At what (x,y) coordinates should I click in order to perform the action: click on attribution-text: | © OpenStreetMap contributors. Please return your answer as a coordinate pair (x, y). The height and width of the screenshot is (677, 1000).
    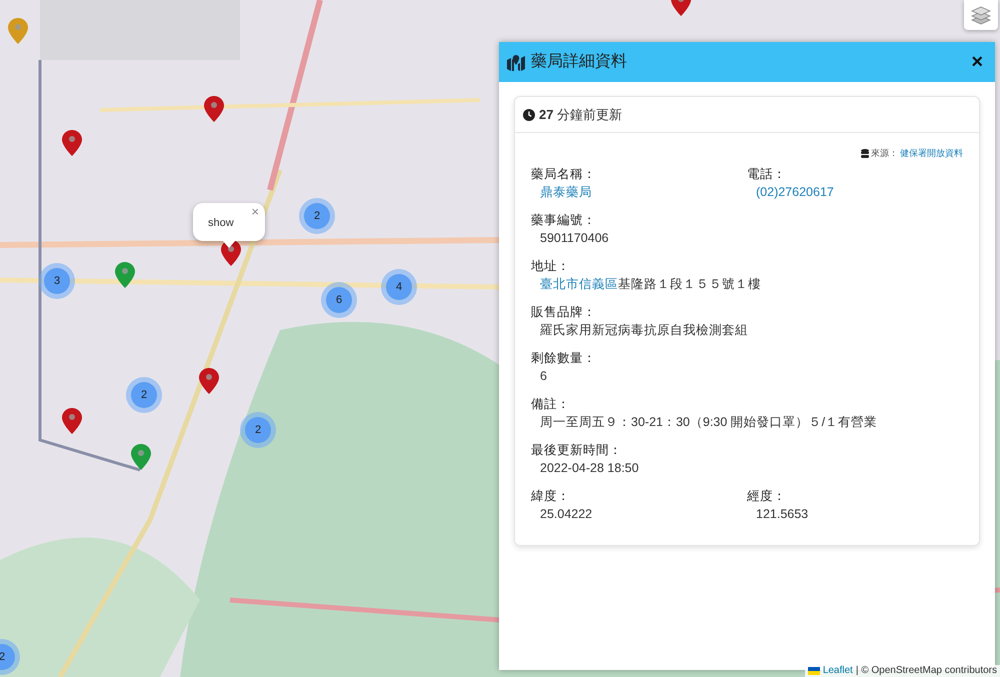
    Looking at the image, I should click on (926, 671).